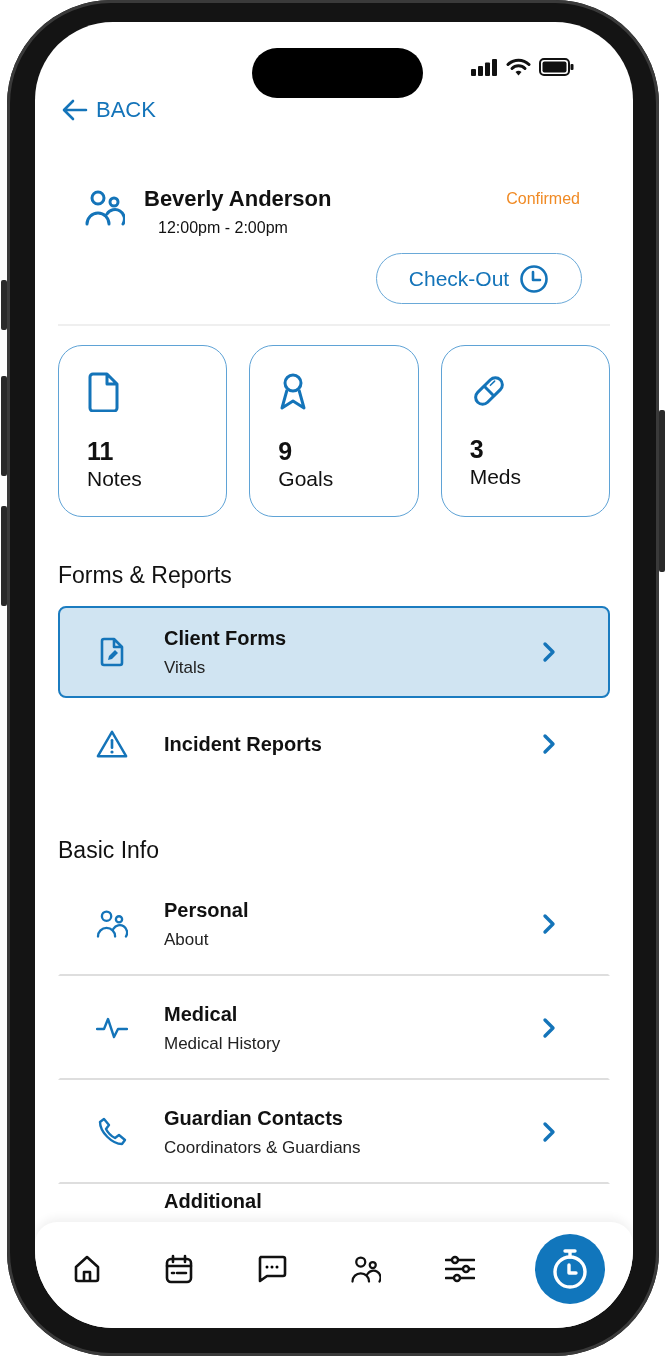  What do you see at coordinates (87, 1269) in the screenshot?
I see `home-icon` at bounding box center [87, 1269].